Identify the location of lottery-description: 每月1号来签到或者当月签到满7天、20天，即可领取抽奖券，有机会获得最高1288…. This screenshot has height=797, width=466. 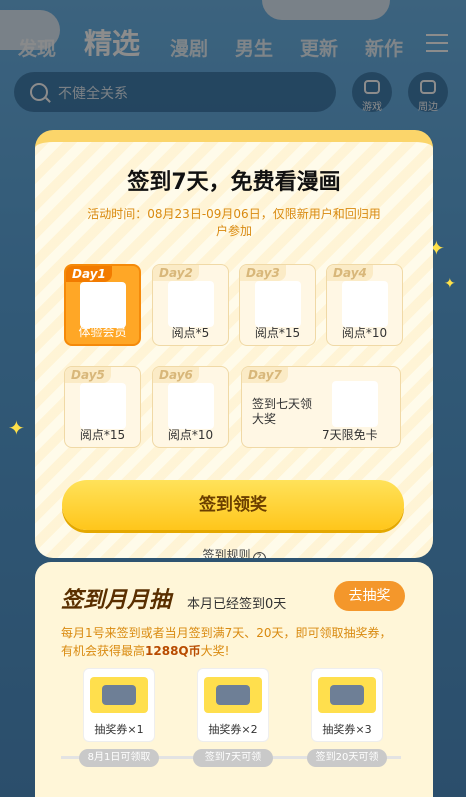
(226, 642).